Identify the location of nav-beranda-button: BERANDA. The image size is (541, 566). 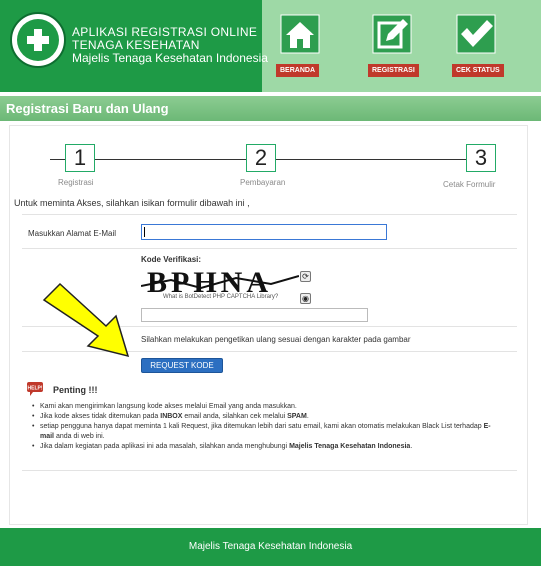
(301, 45).